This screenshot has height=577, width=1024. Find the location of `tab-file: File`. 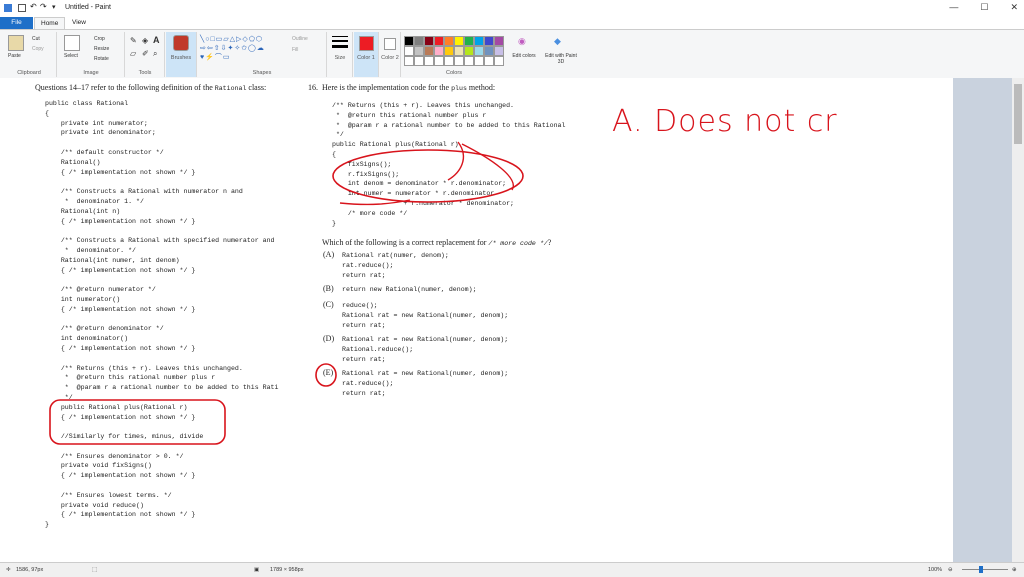

tab-file: File is located at coordinates (16, 23).